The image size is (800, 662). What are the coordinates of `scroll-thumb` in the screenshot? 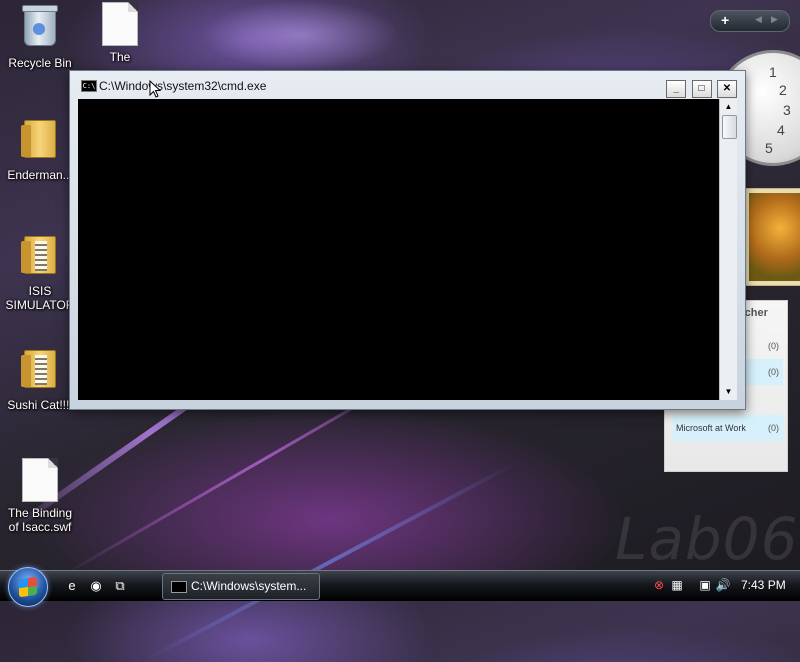 It's located at (729, 127).